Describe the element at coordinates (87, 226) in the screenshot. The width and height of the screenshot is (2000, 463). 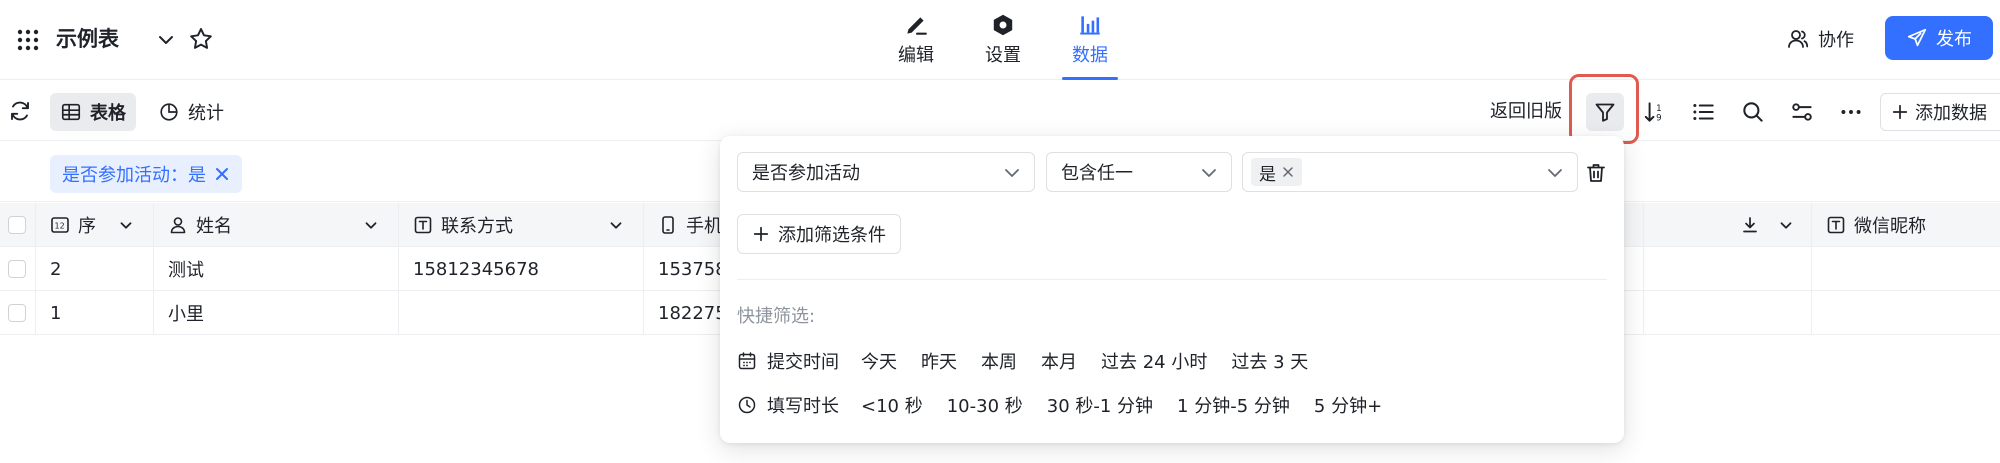
I see `column-label: 序` at that location.